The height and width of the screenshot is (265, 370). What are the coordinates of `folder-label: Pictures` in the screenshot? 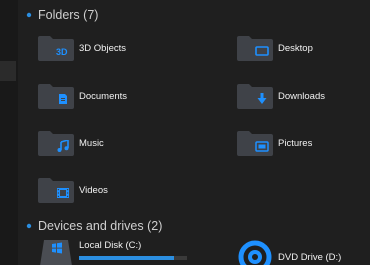 It's located at (295, 143).